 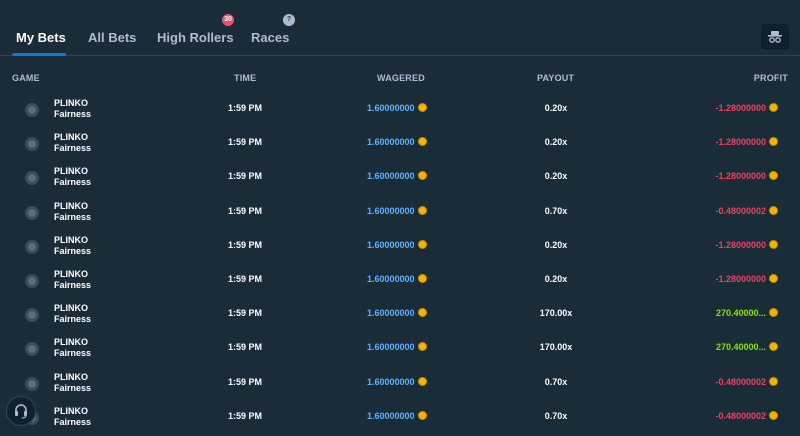 I want to click on headset-icon, so click(x=21, y=411).